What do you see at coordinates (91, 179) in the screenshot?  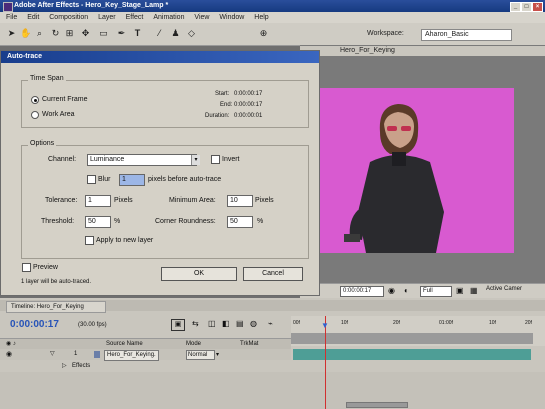 I see `blur-checkbox` at bounding box center [91, 179].